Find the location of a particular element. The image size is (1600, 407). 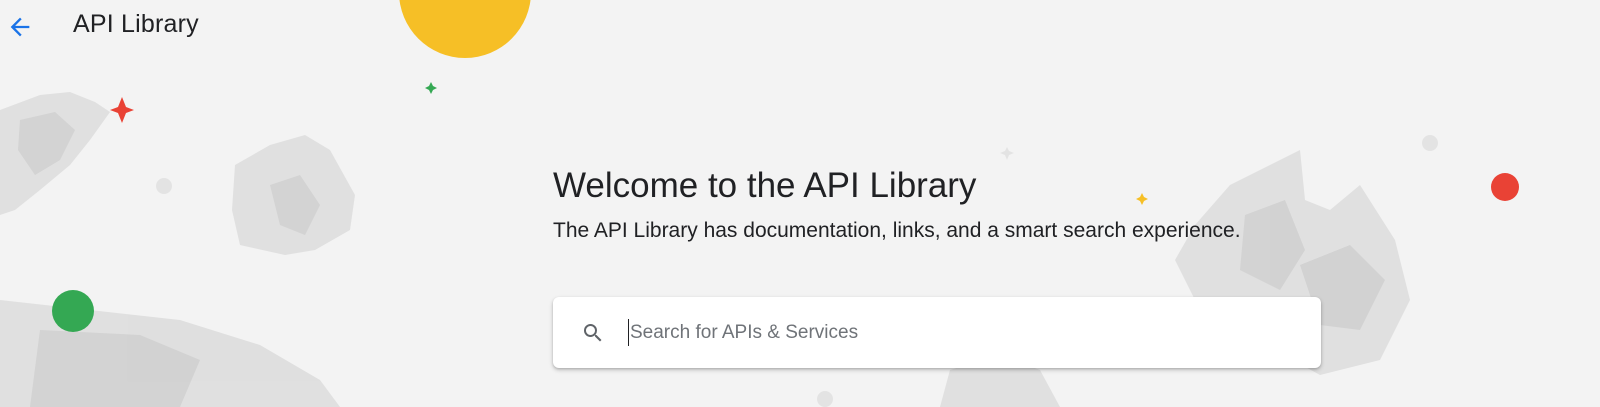

back-button is located at coordinates (20, 27).